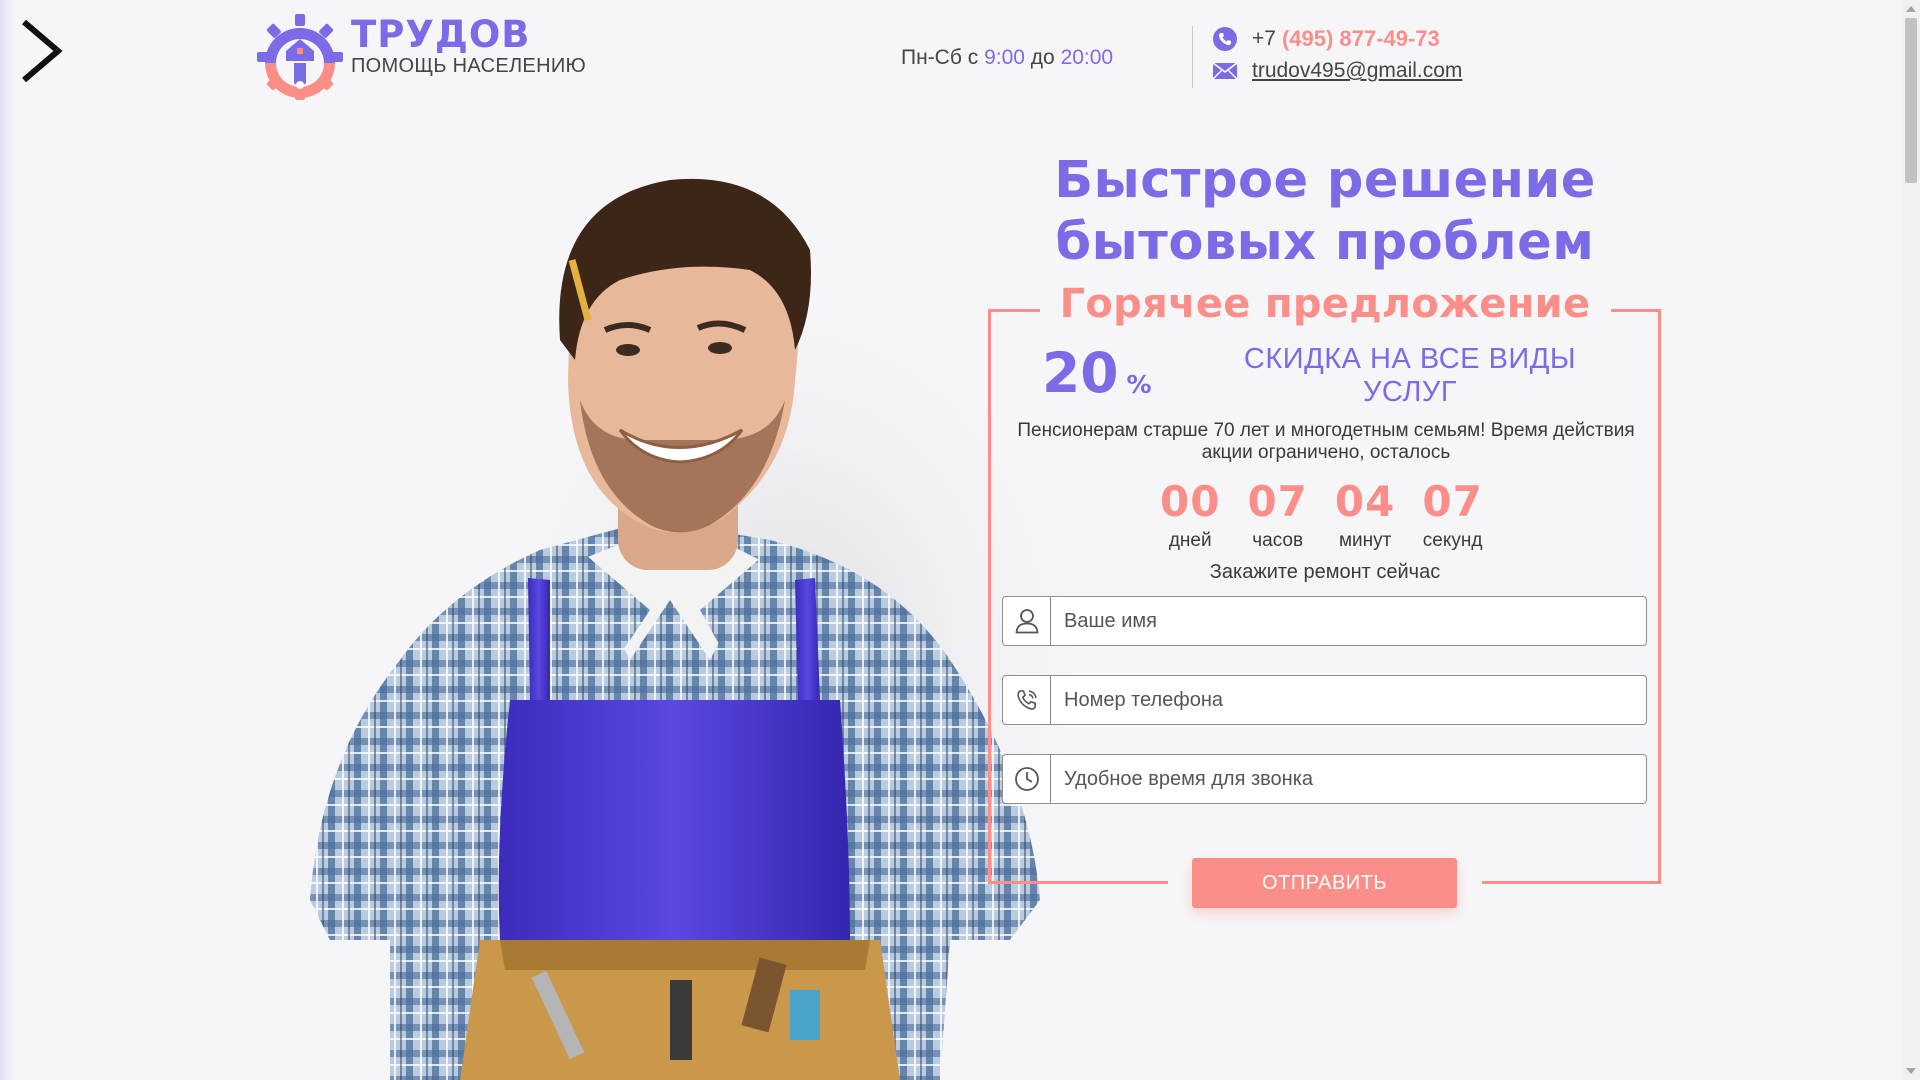 This screenshot has height=1080, width=1920. What do you see at coordinates (1357, 71) in the screenshot?
I see `email-link: trudov495@gmail.com` at bounding box center [1357, 71].